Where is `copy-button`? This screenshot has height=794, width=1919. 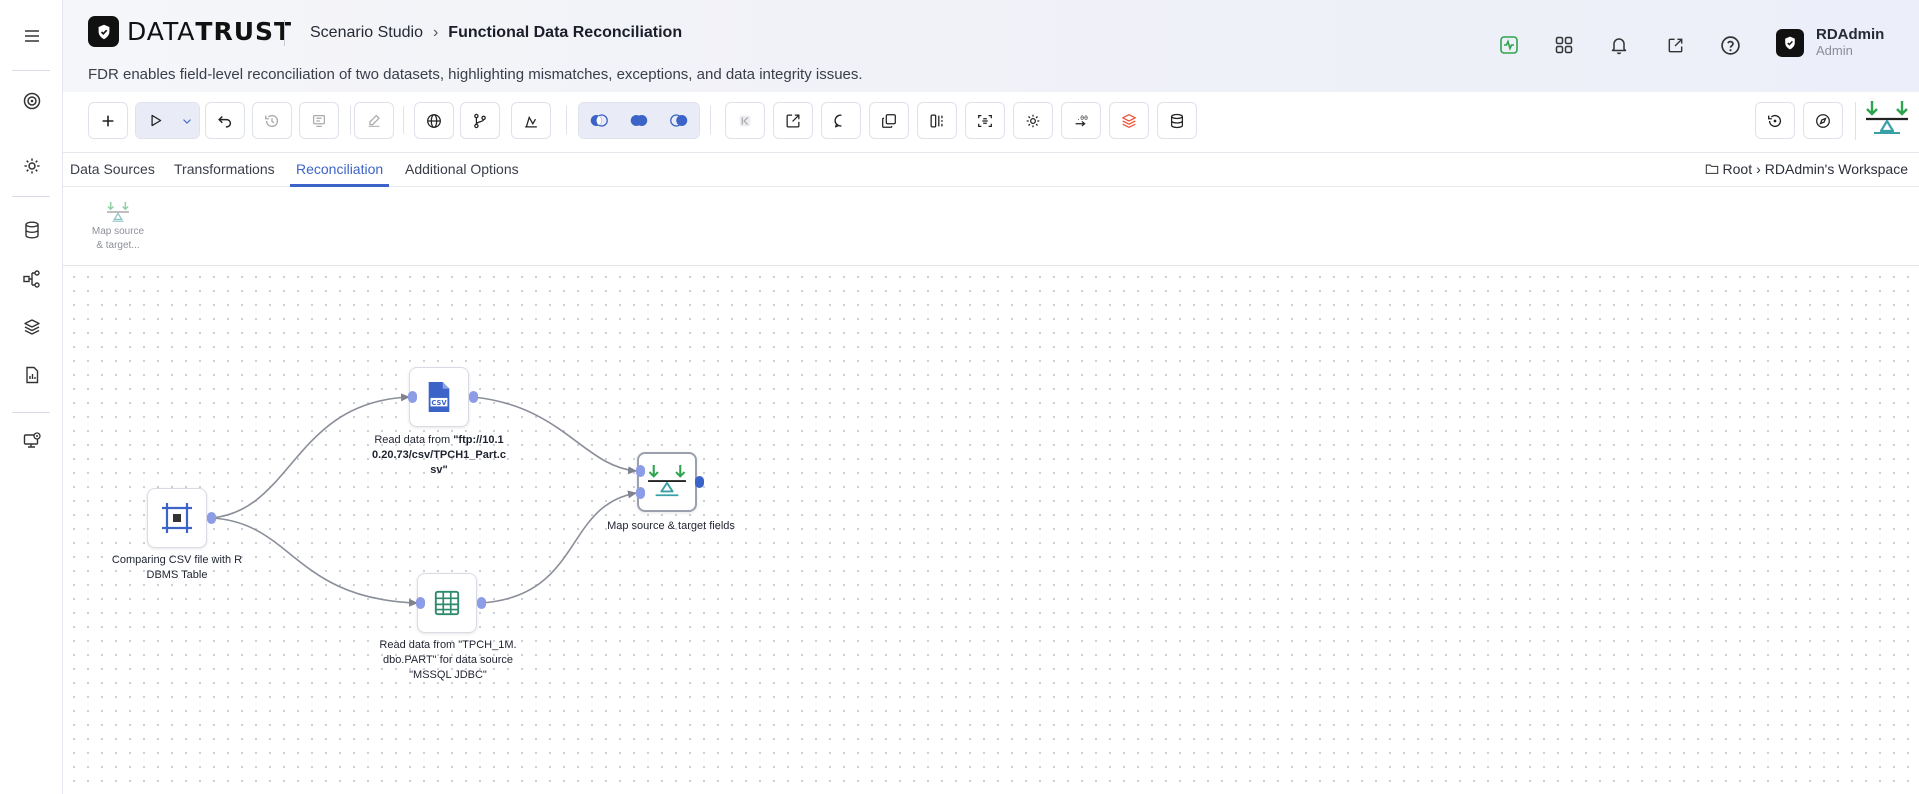 copy-button is located at coordinates (889, 120).